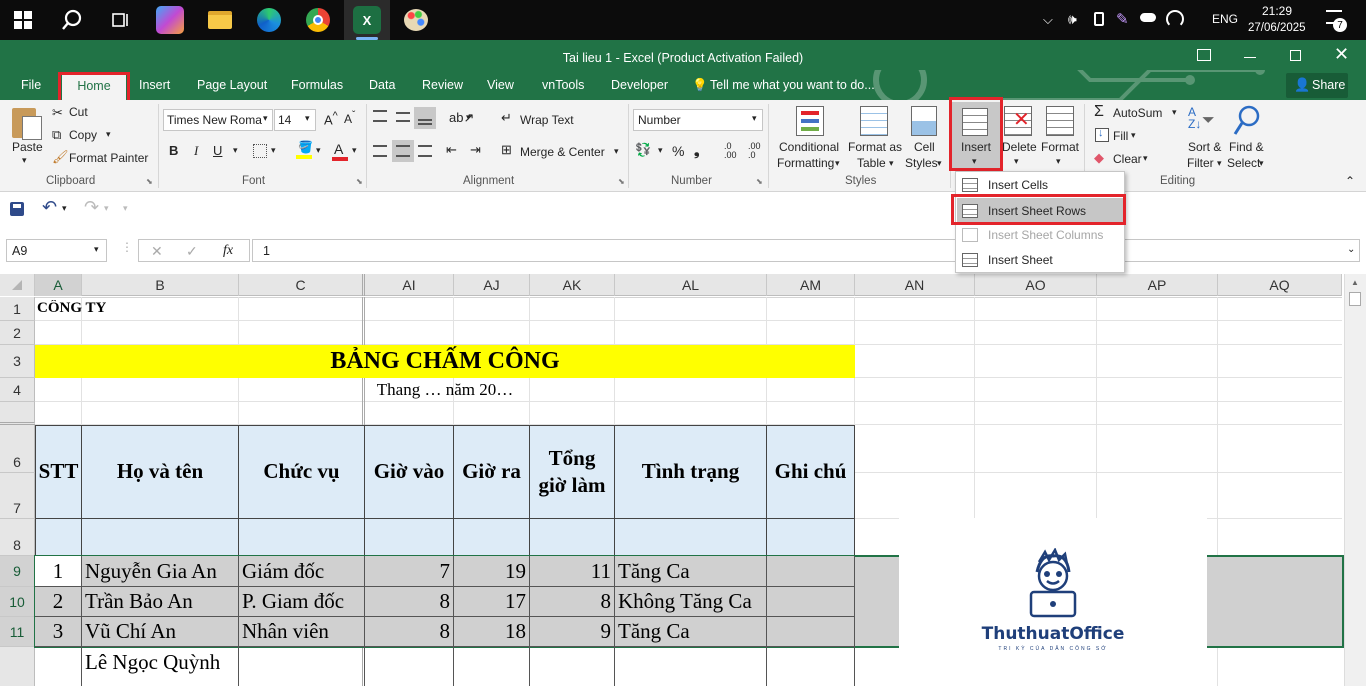 The width and height of the screenshot is (1366, 686). Describe the element at coordinates (17, 602) in the screenshot. I see `row-header: 10` at that location.